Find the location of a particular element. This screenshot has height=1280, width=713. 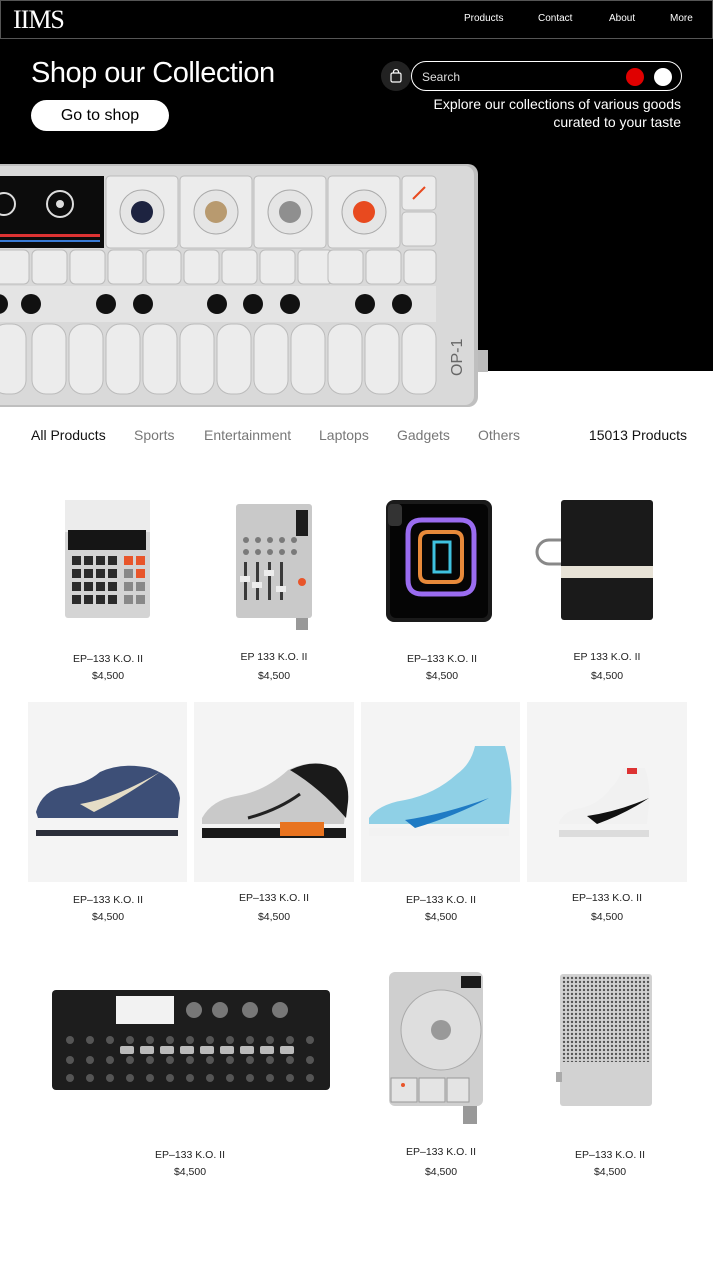

search-input is located at coordinates (517, 77).